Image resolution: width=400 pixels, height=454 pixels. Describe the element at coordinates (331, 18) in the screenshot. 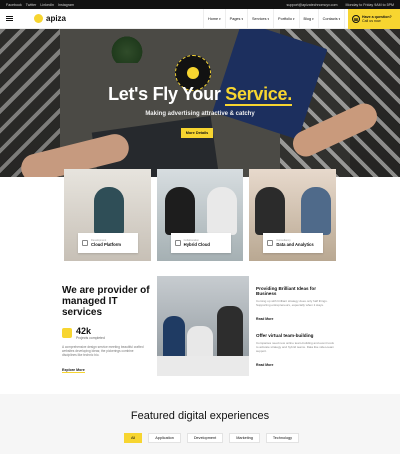

I see `nav-item-contacts: Contacts ▾` at that location.